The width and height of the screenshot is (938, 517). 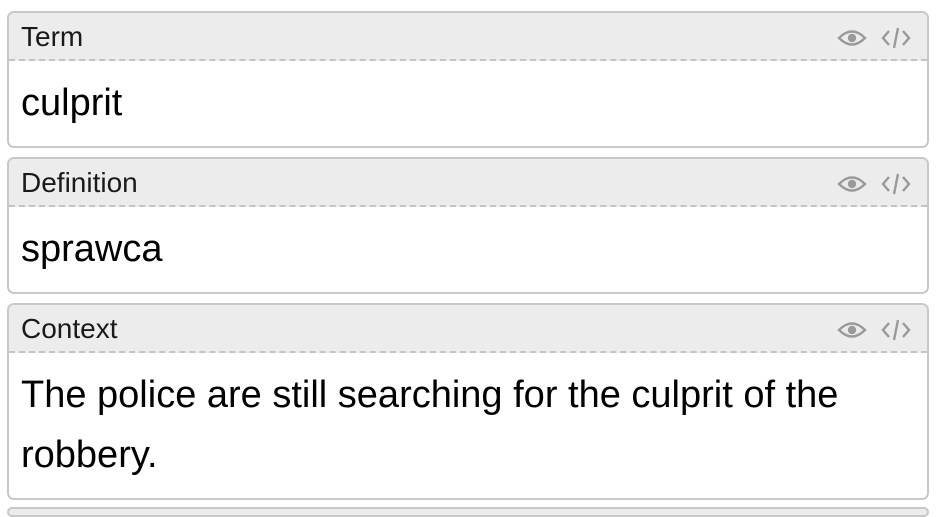 I want to click on field-header: Term, so click(x=468, y=37).